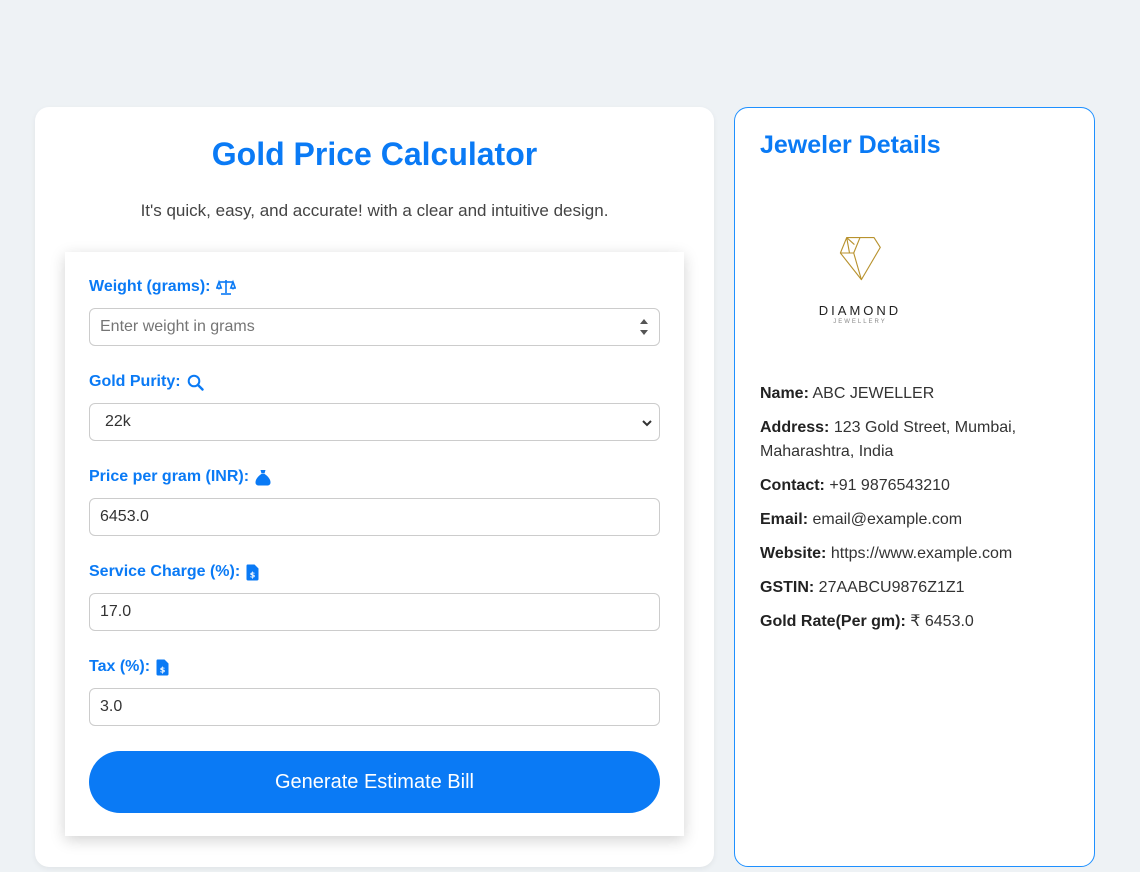 Image resolution: width=1140 pixels, height=872 pixels. Describe the element at coordinates (889, 485) in the screenshot. I see `detail-value: +91 9876543210` at that location.